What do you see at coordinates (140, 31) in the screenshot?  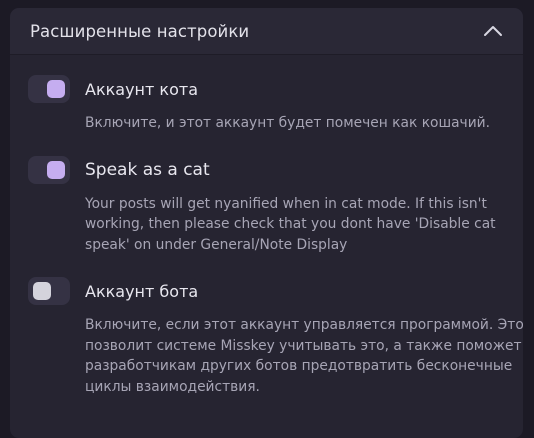 I see `section-title: Расширенные настройки` at bounding box center [140, 31].